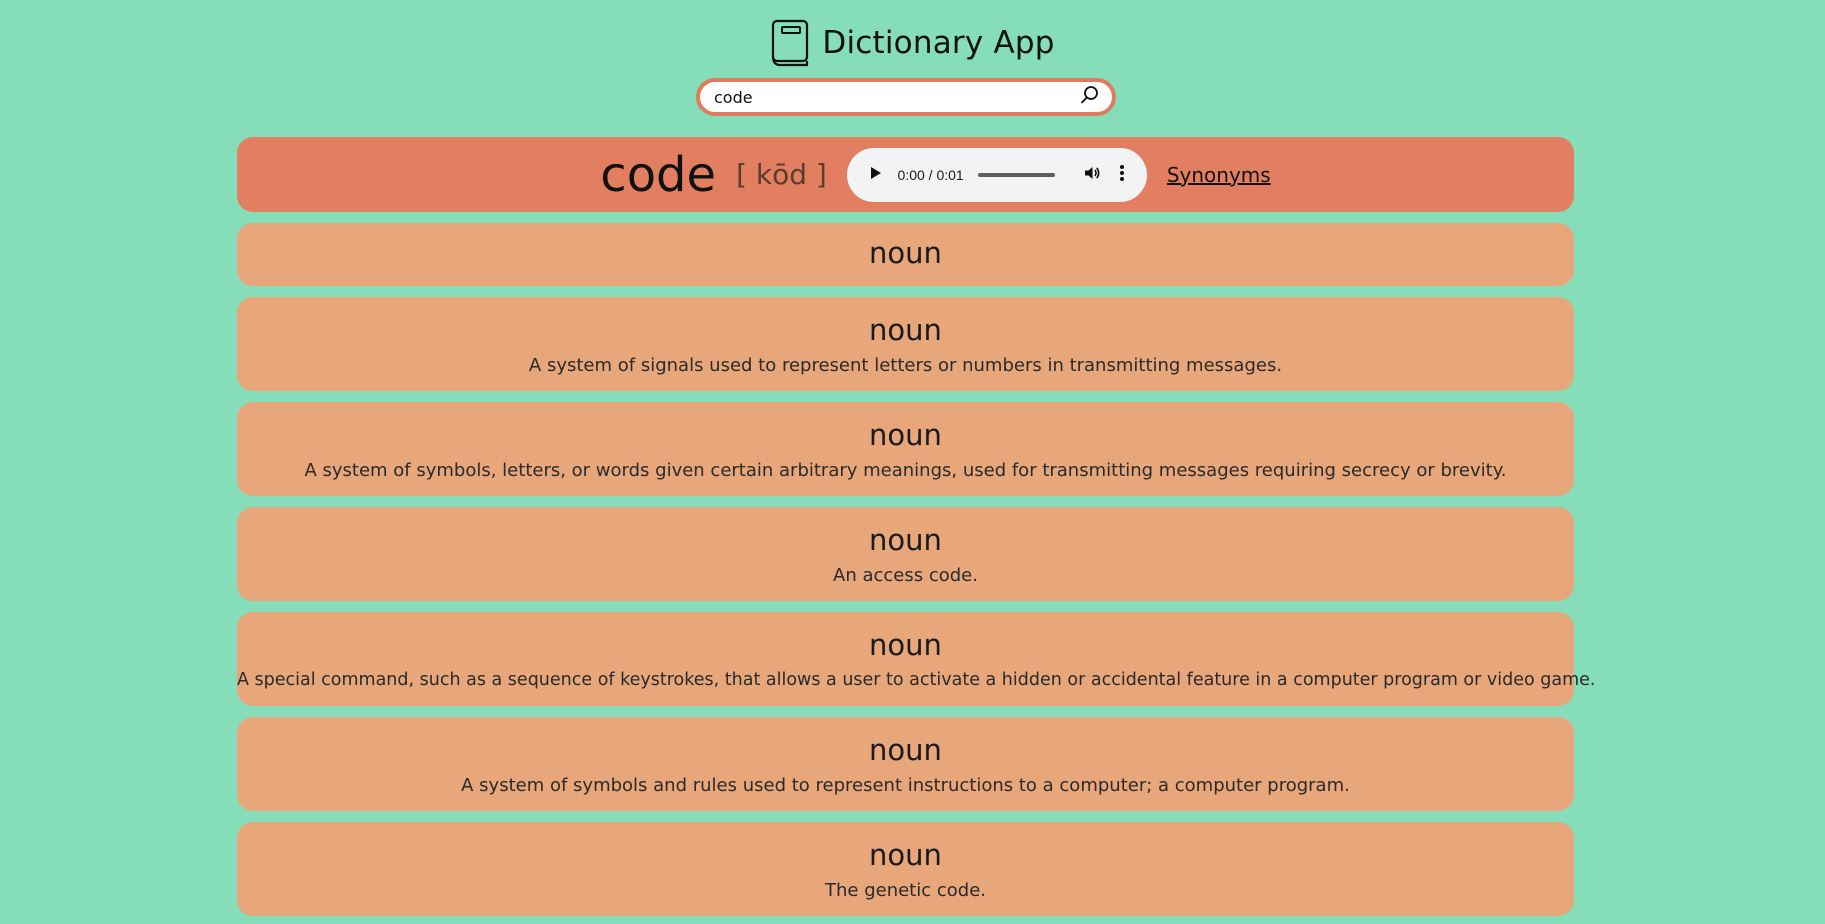 Image resolution: width=1825 pixels, height=924 pixels. I want to click on word-header: code [ kōd ] 0:00 / 0:01 Synonyms, so click(905, 174).